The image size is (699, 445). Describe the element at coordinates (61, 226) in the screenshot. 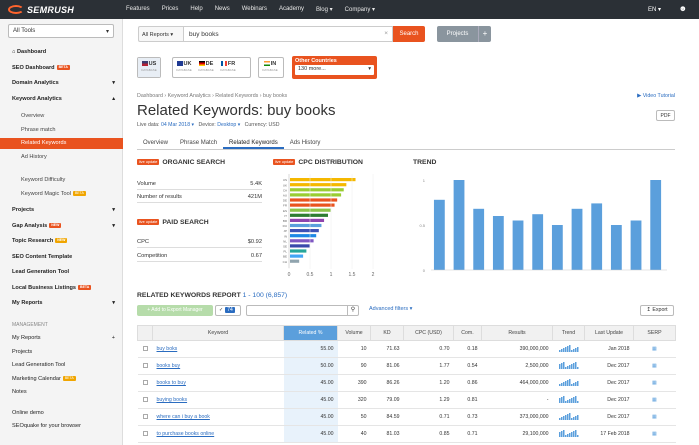

I see `sidebar-item: Gap Analysis NEW ▾` at that location.